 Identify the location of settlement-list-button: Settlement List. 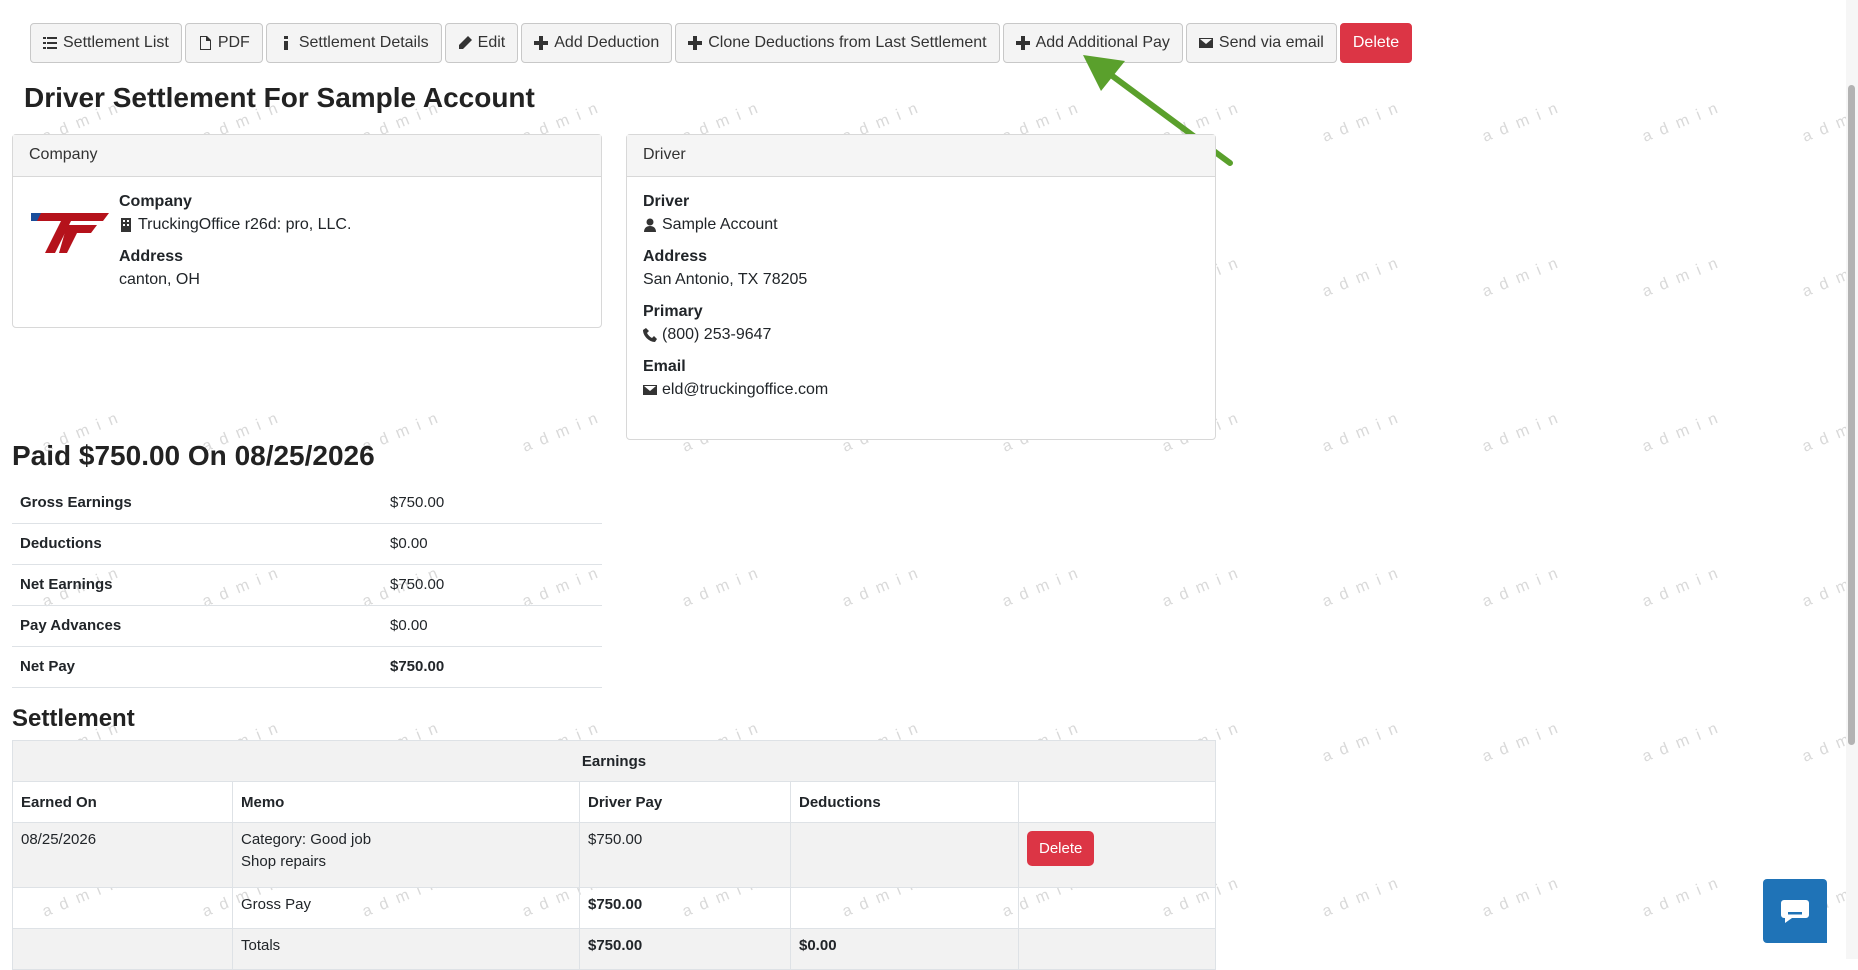
(106, 43).